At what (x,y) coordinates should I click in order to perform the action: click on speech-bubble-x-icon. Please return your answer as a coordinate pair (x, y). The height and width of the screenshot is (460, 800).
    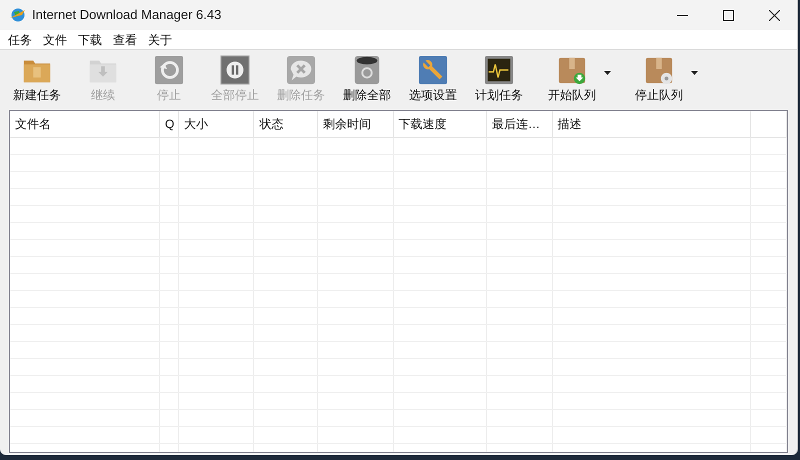
    Looking at the image, I should click on (301, 70).